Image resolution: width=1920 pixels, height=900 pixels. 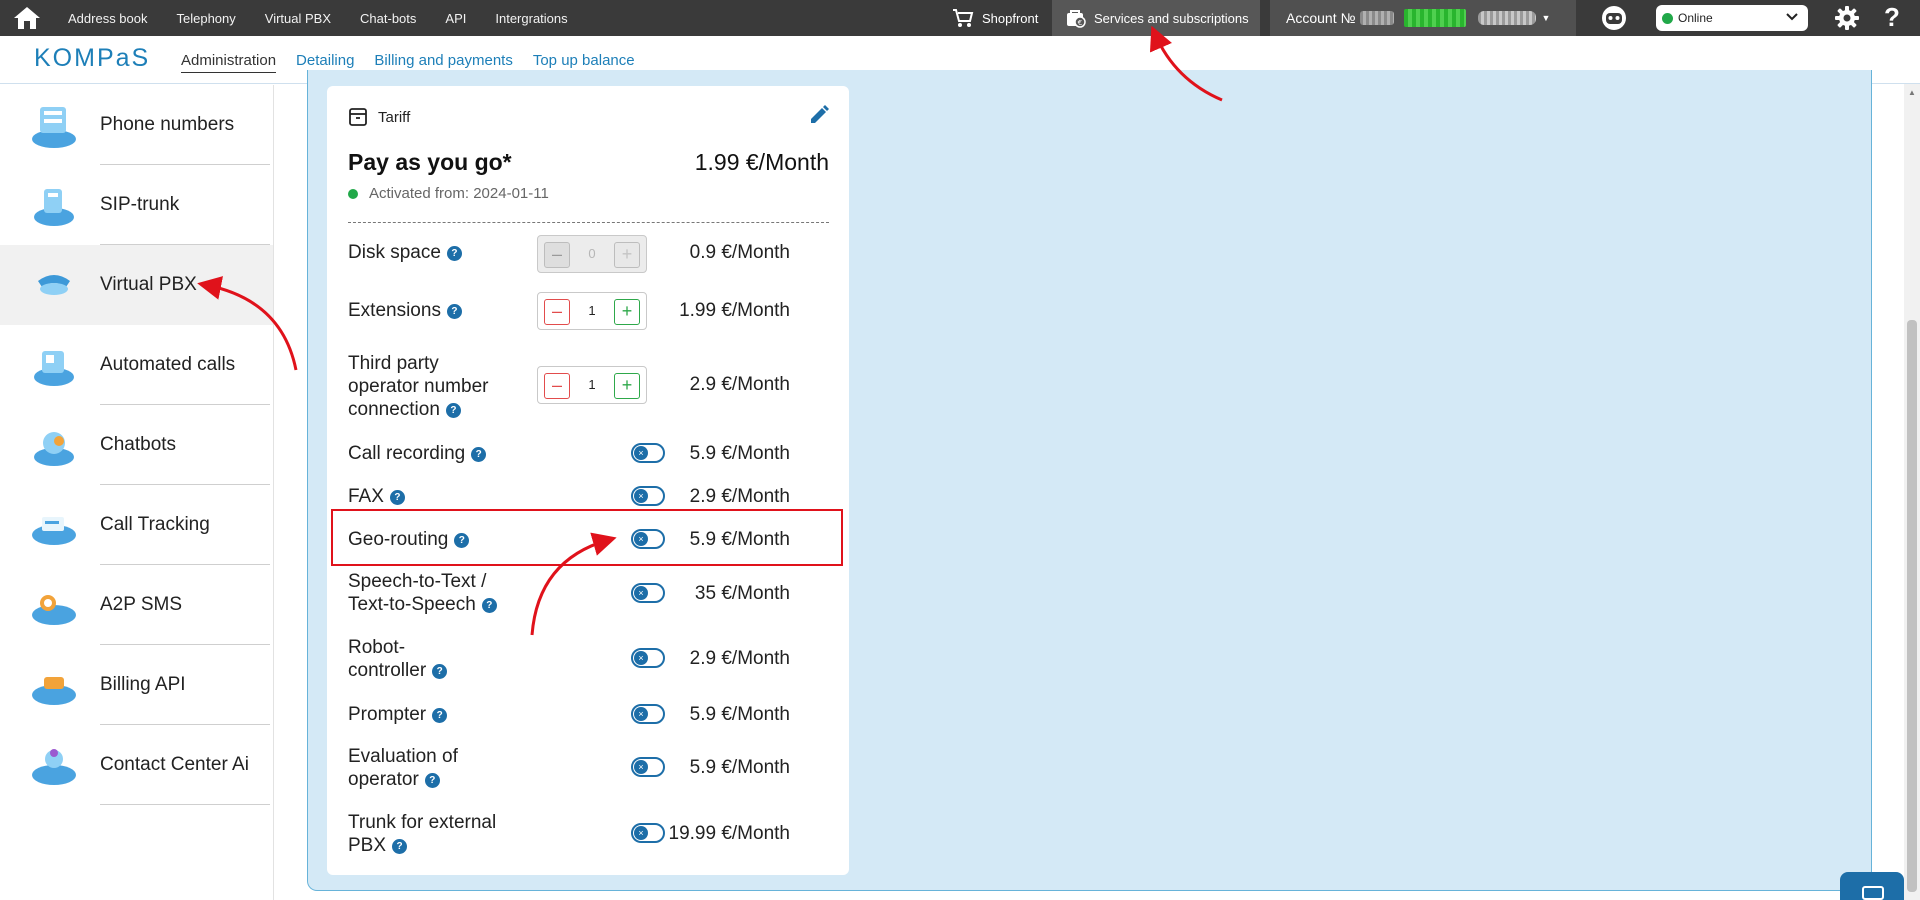 I want to click on services-box-icon: €, so click(x=1076, y=19).